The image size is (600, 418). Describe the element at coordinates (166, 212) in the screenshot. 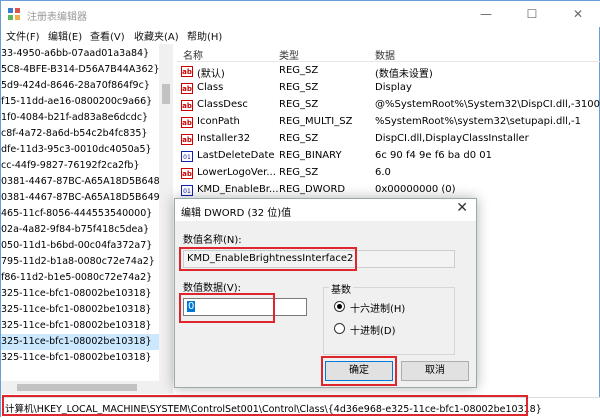

I see `tree-vertical-scrollbar` at that location.